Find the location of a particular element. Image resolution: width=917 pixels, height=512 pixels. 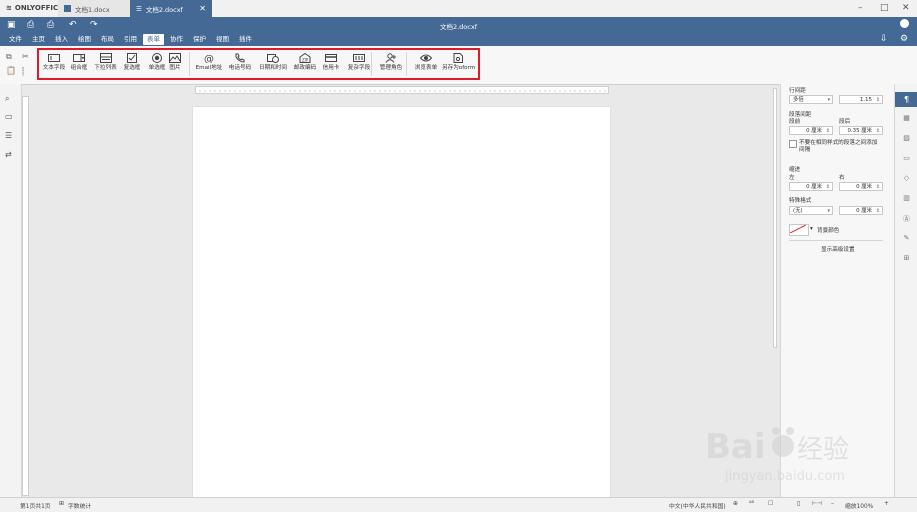

open-location-icon: ⇩ is located at coordinates (884, 39).